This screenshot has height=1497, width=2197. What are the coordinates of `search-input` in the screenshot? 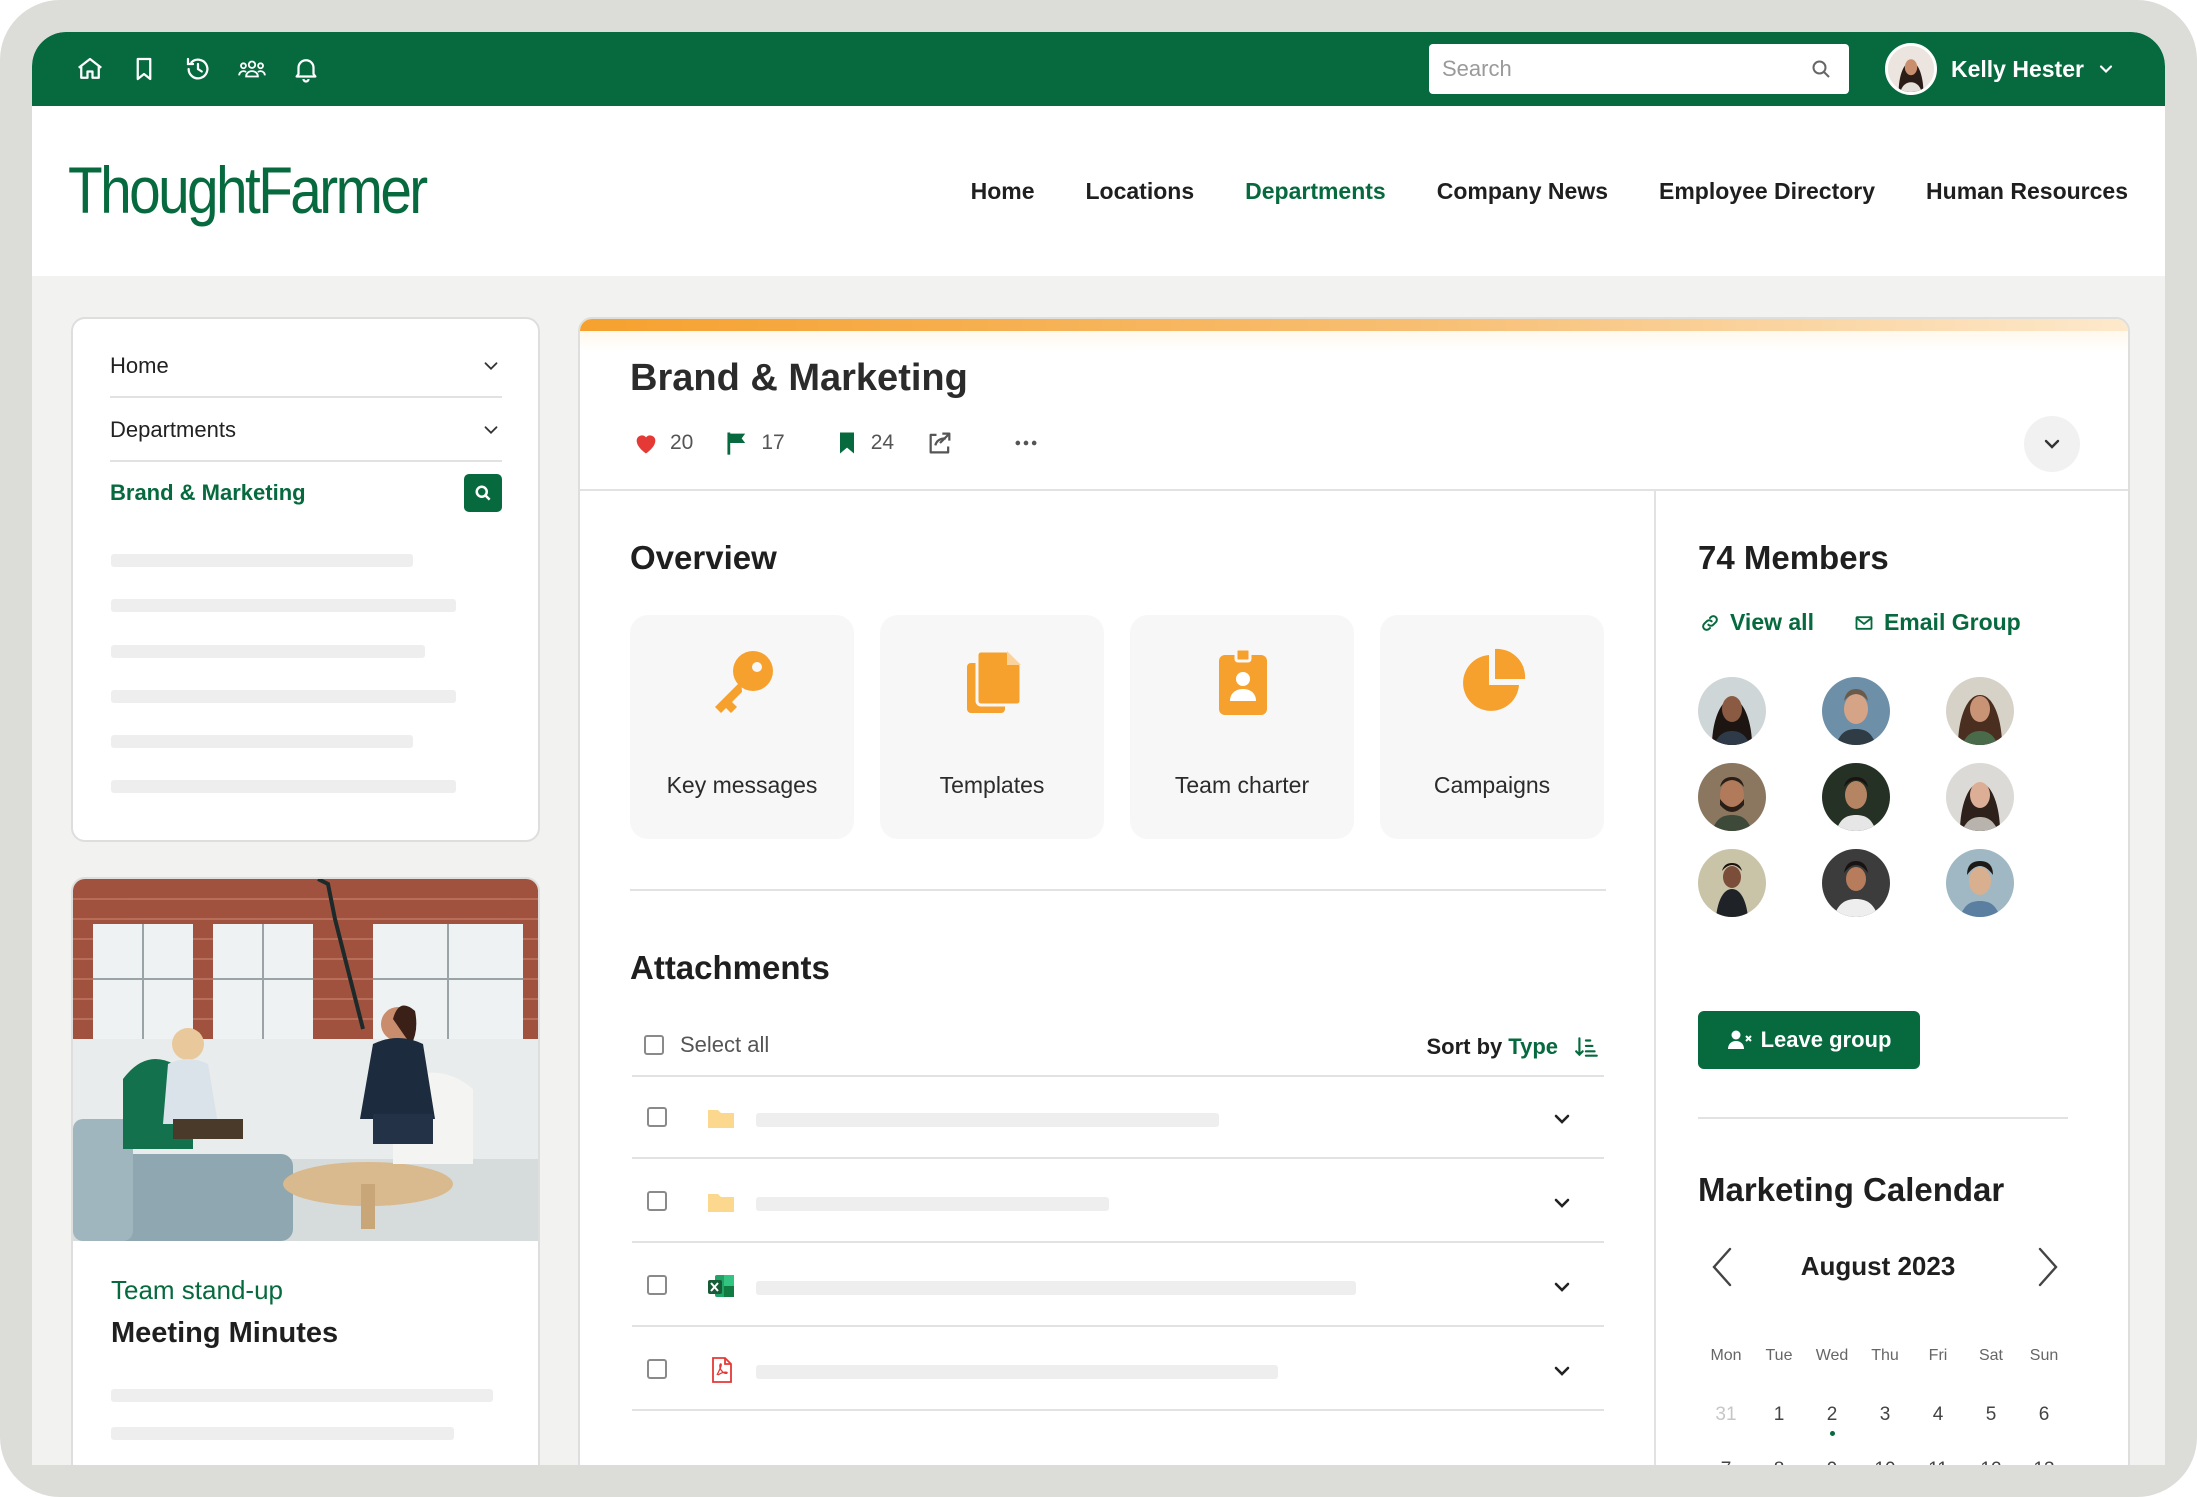 It's located at (1639, 69).